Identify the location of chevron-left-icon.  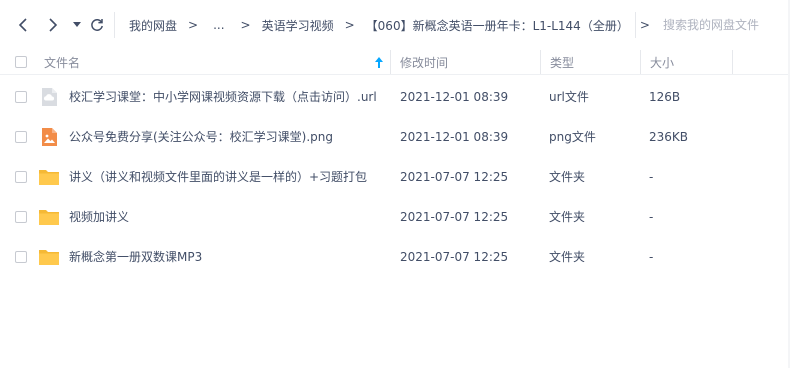
(22, 25).